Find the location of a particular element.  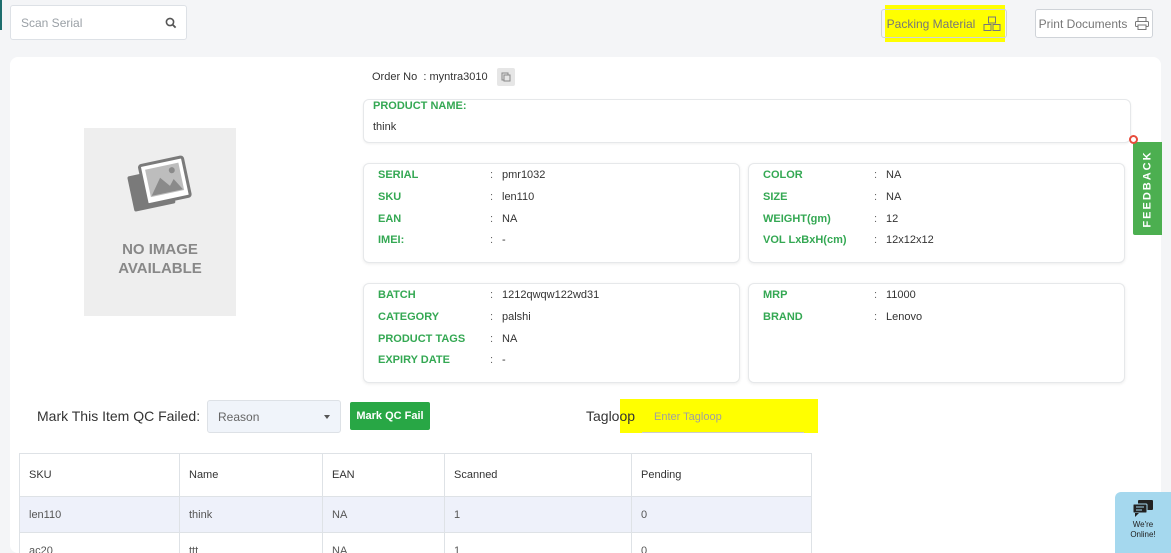

no-image-text: NO IMAGE AVAILABLE is located at coordinates (160, 259).